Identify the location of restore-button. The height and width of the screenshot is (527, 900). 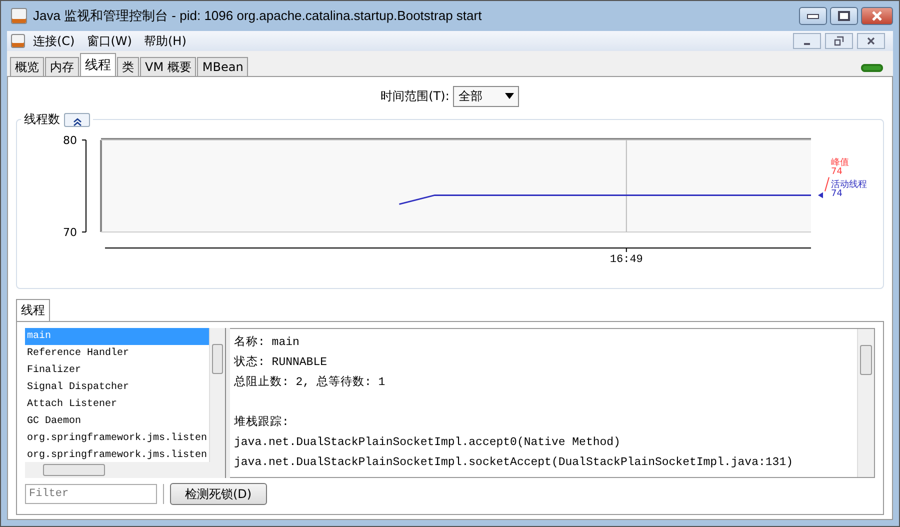
(839, 41).